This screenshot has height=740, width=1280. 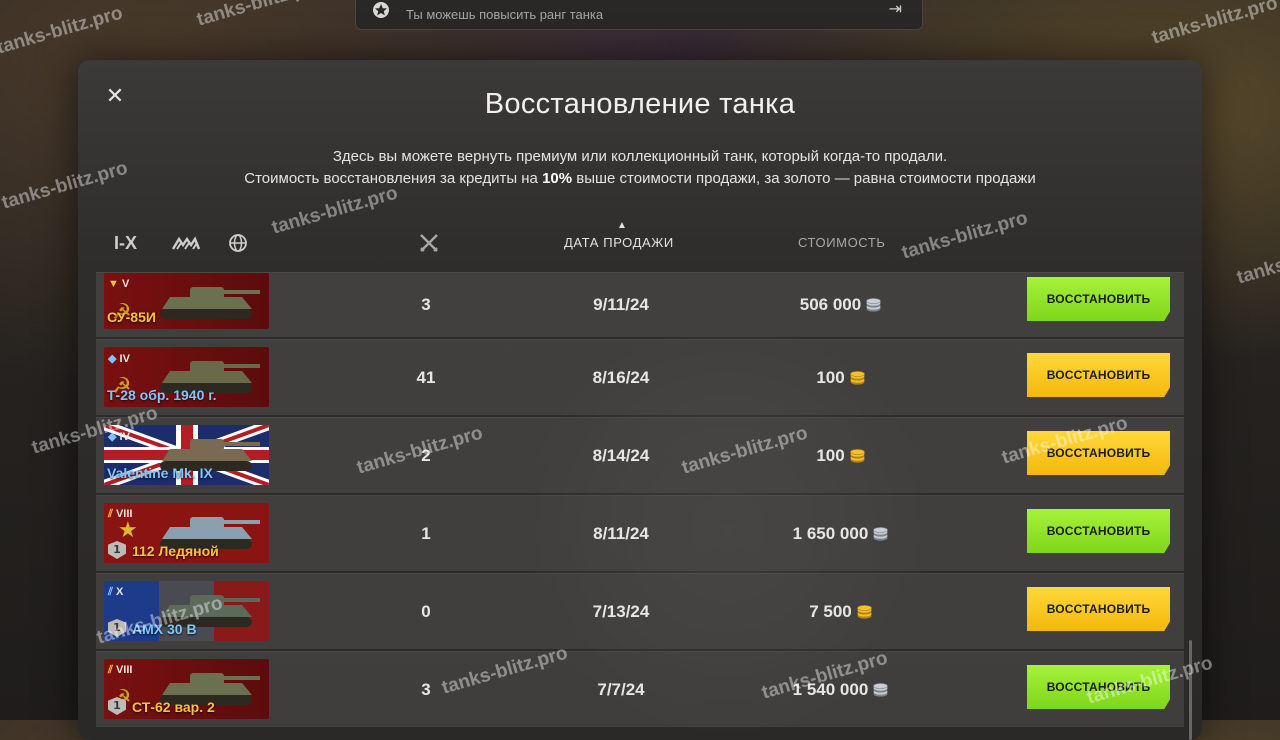 What do you see at coordinates (895, 9) in the screenshot?
I see `arrow-right-icon: ⇥` at bounding box center [895, 9].